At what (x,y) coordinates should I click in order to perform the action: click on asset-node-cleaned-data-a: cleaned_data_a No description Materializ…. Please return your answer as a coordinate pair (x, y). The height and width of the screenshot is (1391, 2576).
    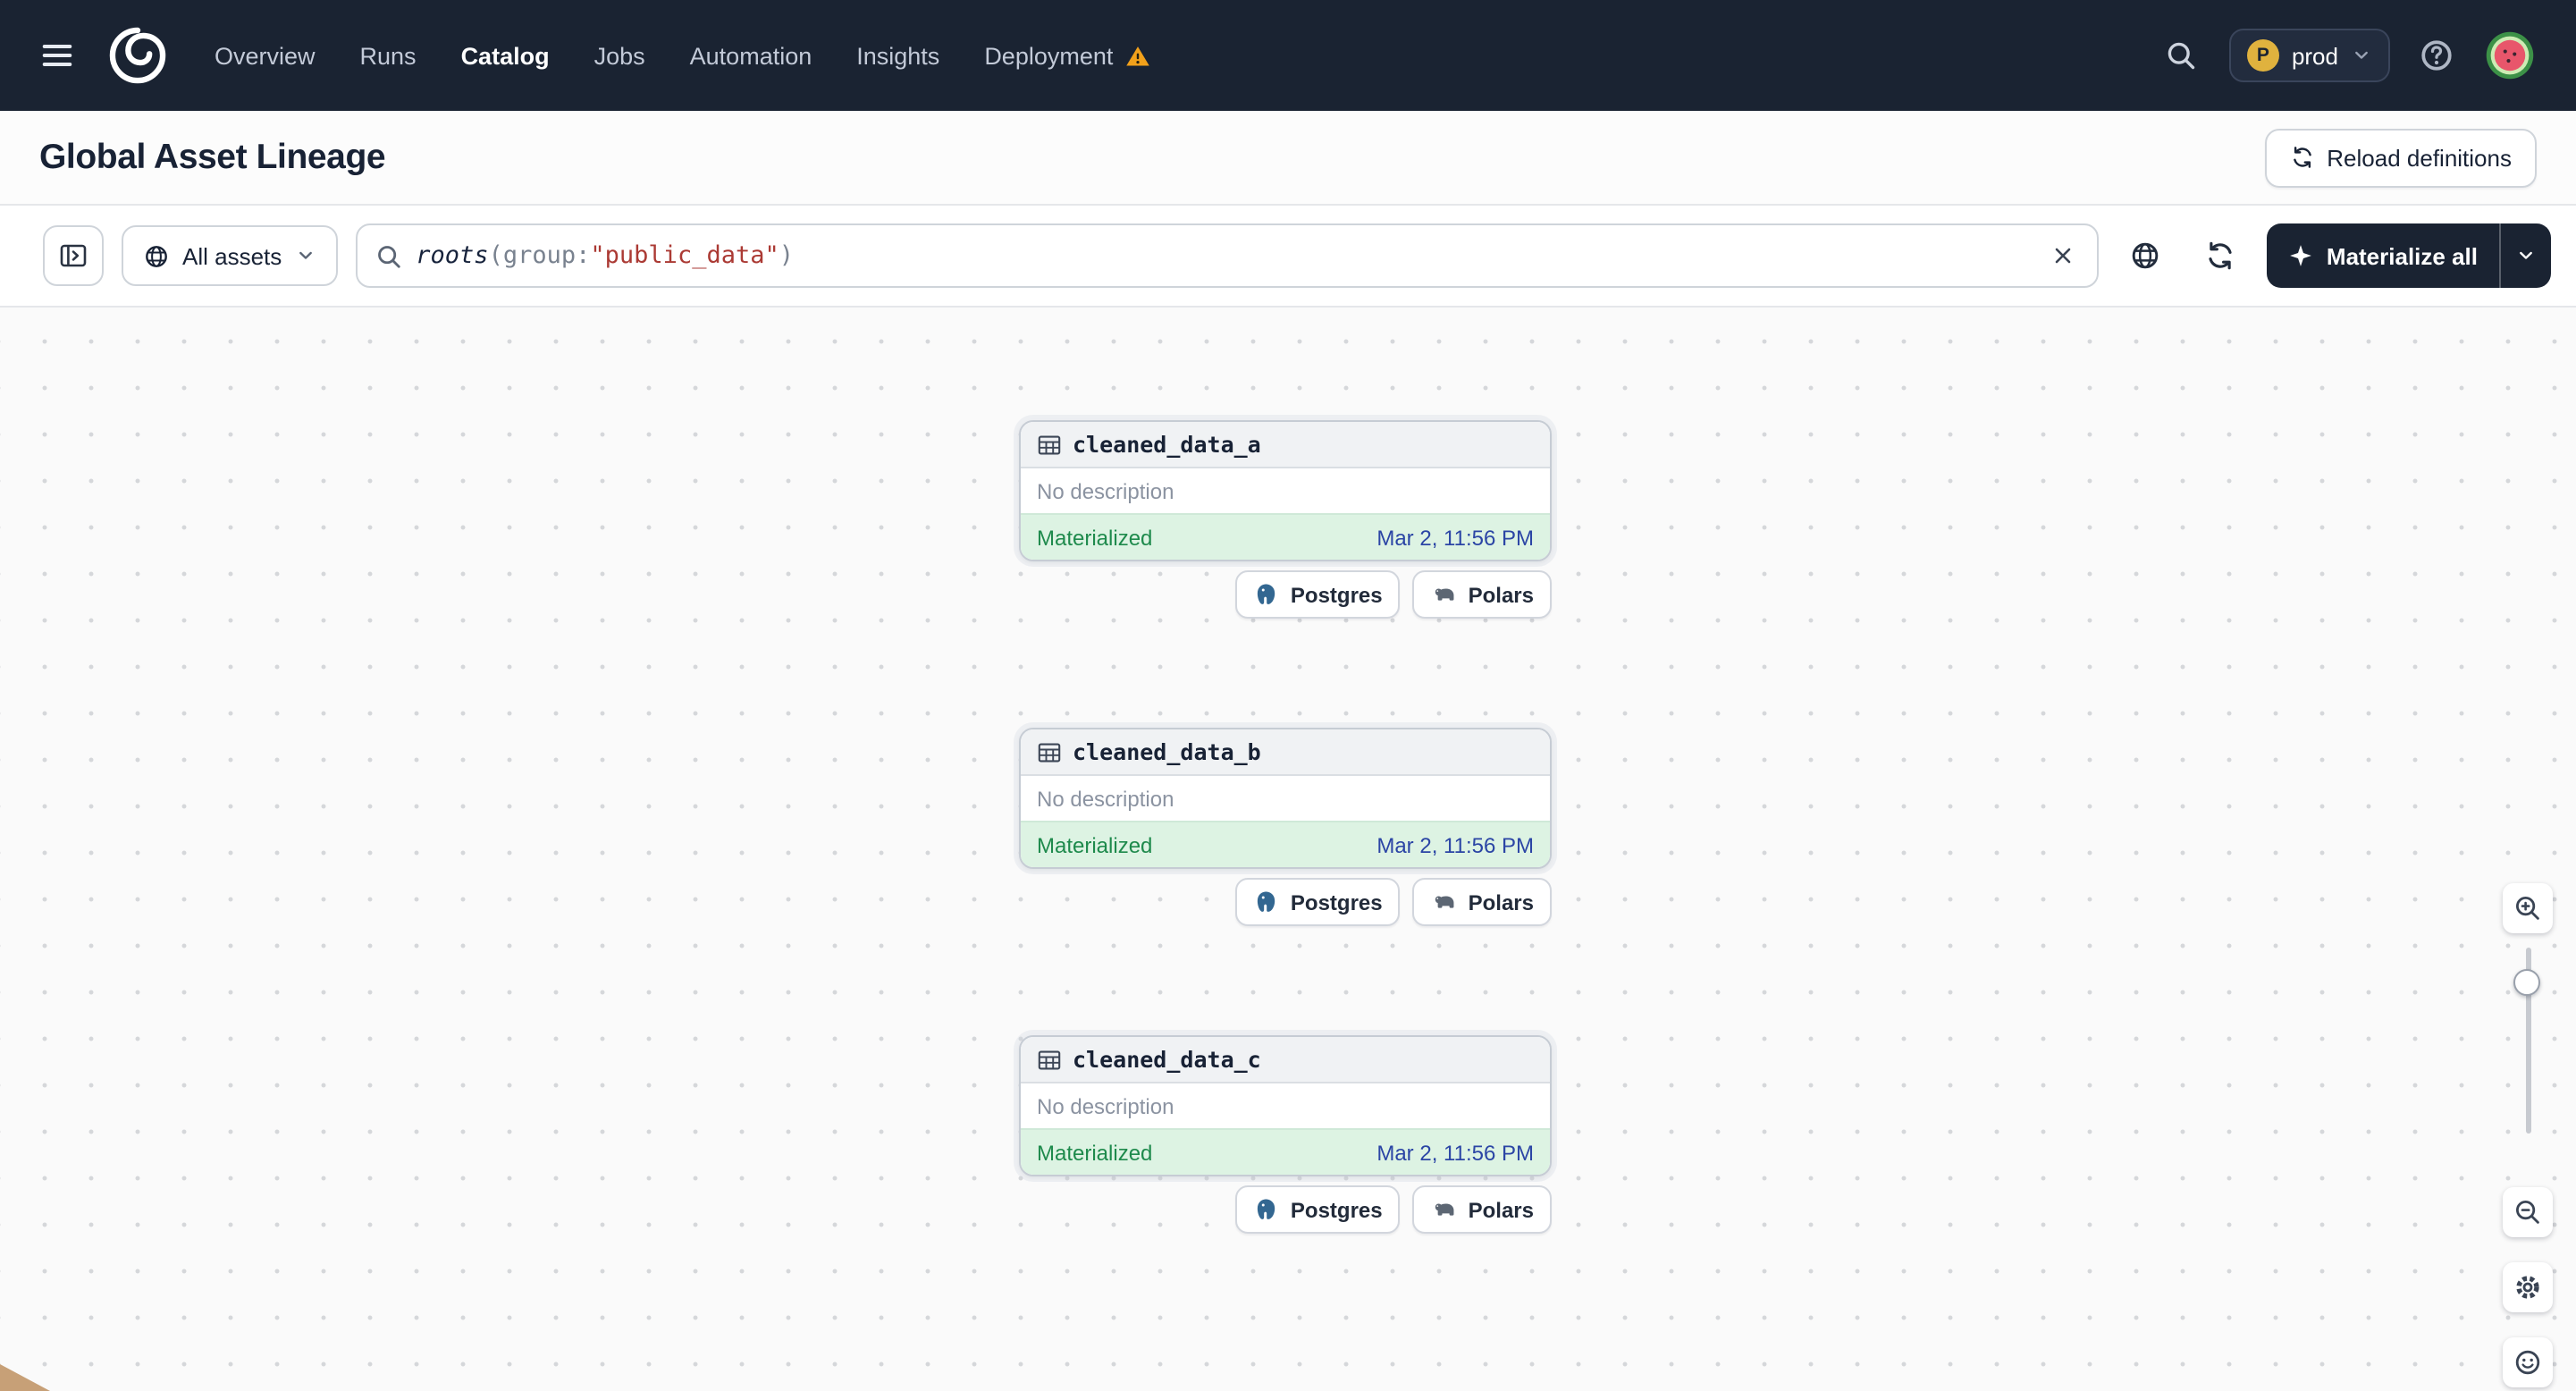
    Looking at the image, I should click on (1286, 491).